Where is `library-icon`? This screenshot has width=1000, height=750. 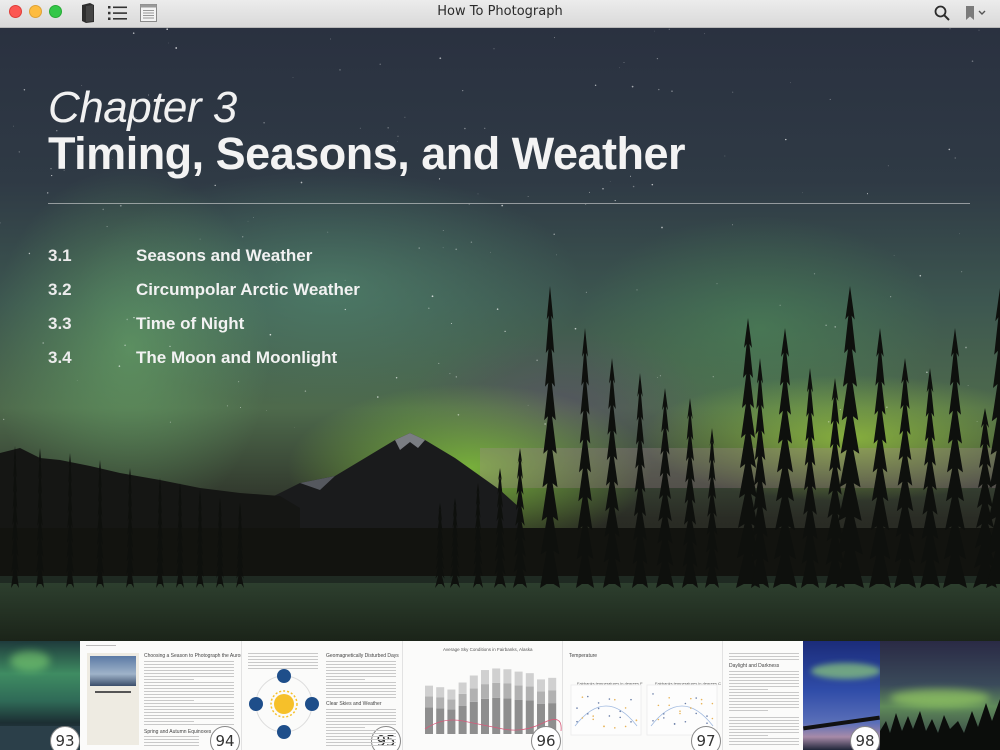 library-icon is located at coordinates (88, 13).